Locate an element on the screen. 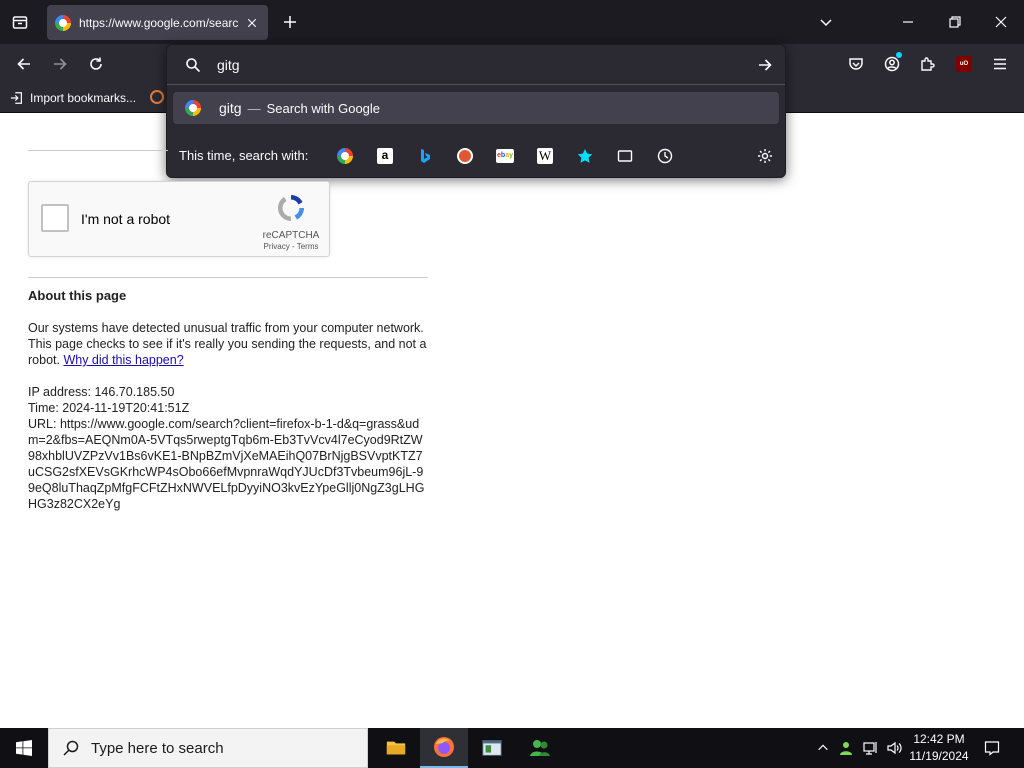 This screenshot has height=768, width=1024. go-arrow-icon is located at coordinates (765, 65).